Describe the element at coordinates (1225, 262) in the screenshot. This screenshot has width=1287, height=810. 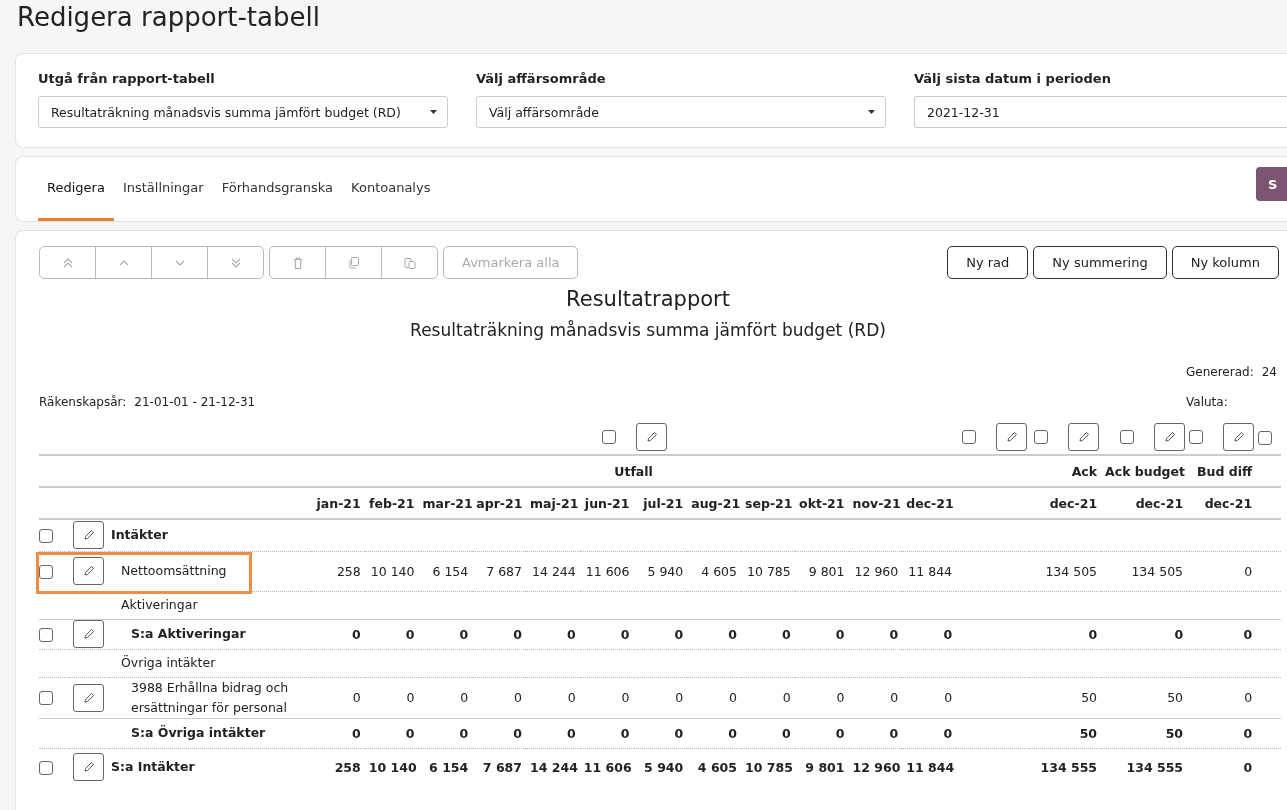
I see `add-button: Ny kolumn` at that location.